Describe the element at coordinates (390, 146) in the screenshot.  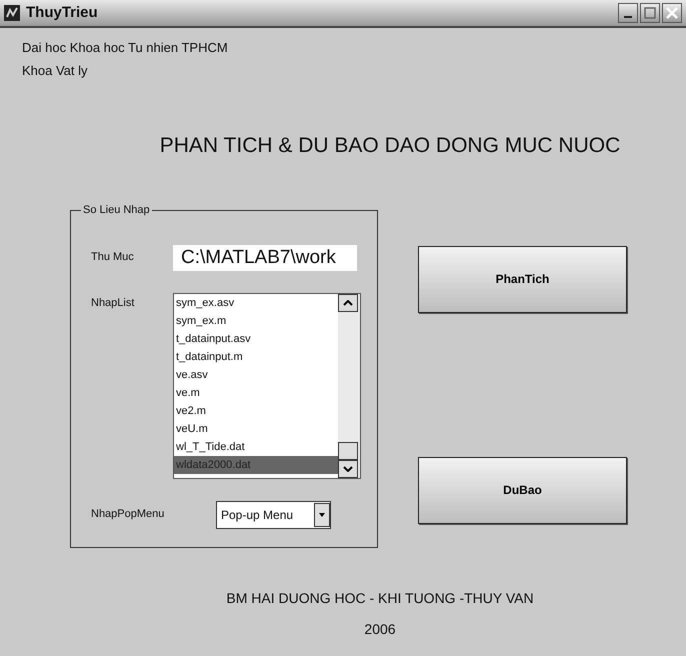
I see `heading-text: PHAN TICH & DU BAO DAO DONG MUC NUOC` at that location.